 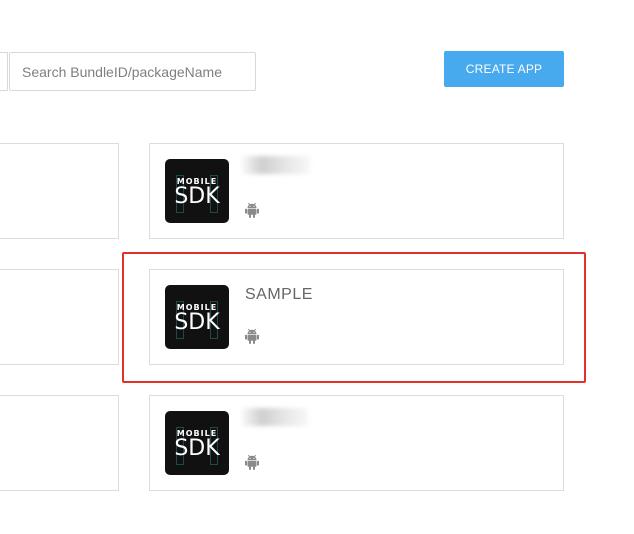 I want to click on search-box-left-stub, so click(x=4, y=71).